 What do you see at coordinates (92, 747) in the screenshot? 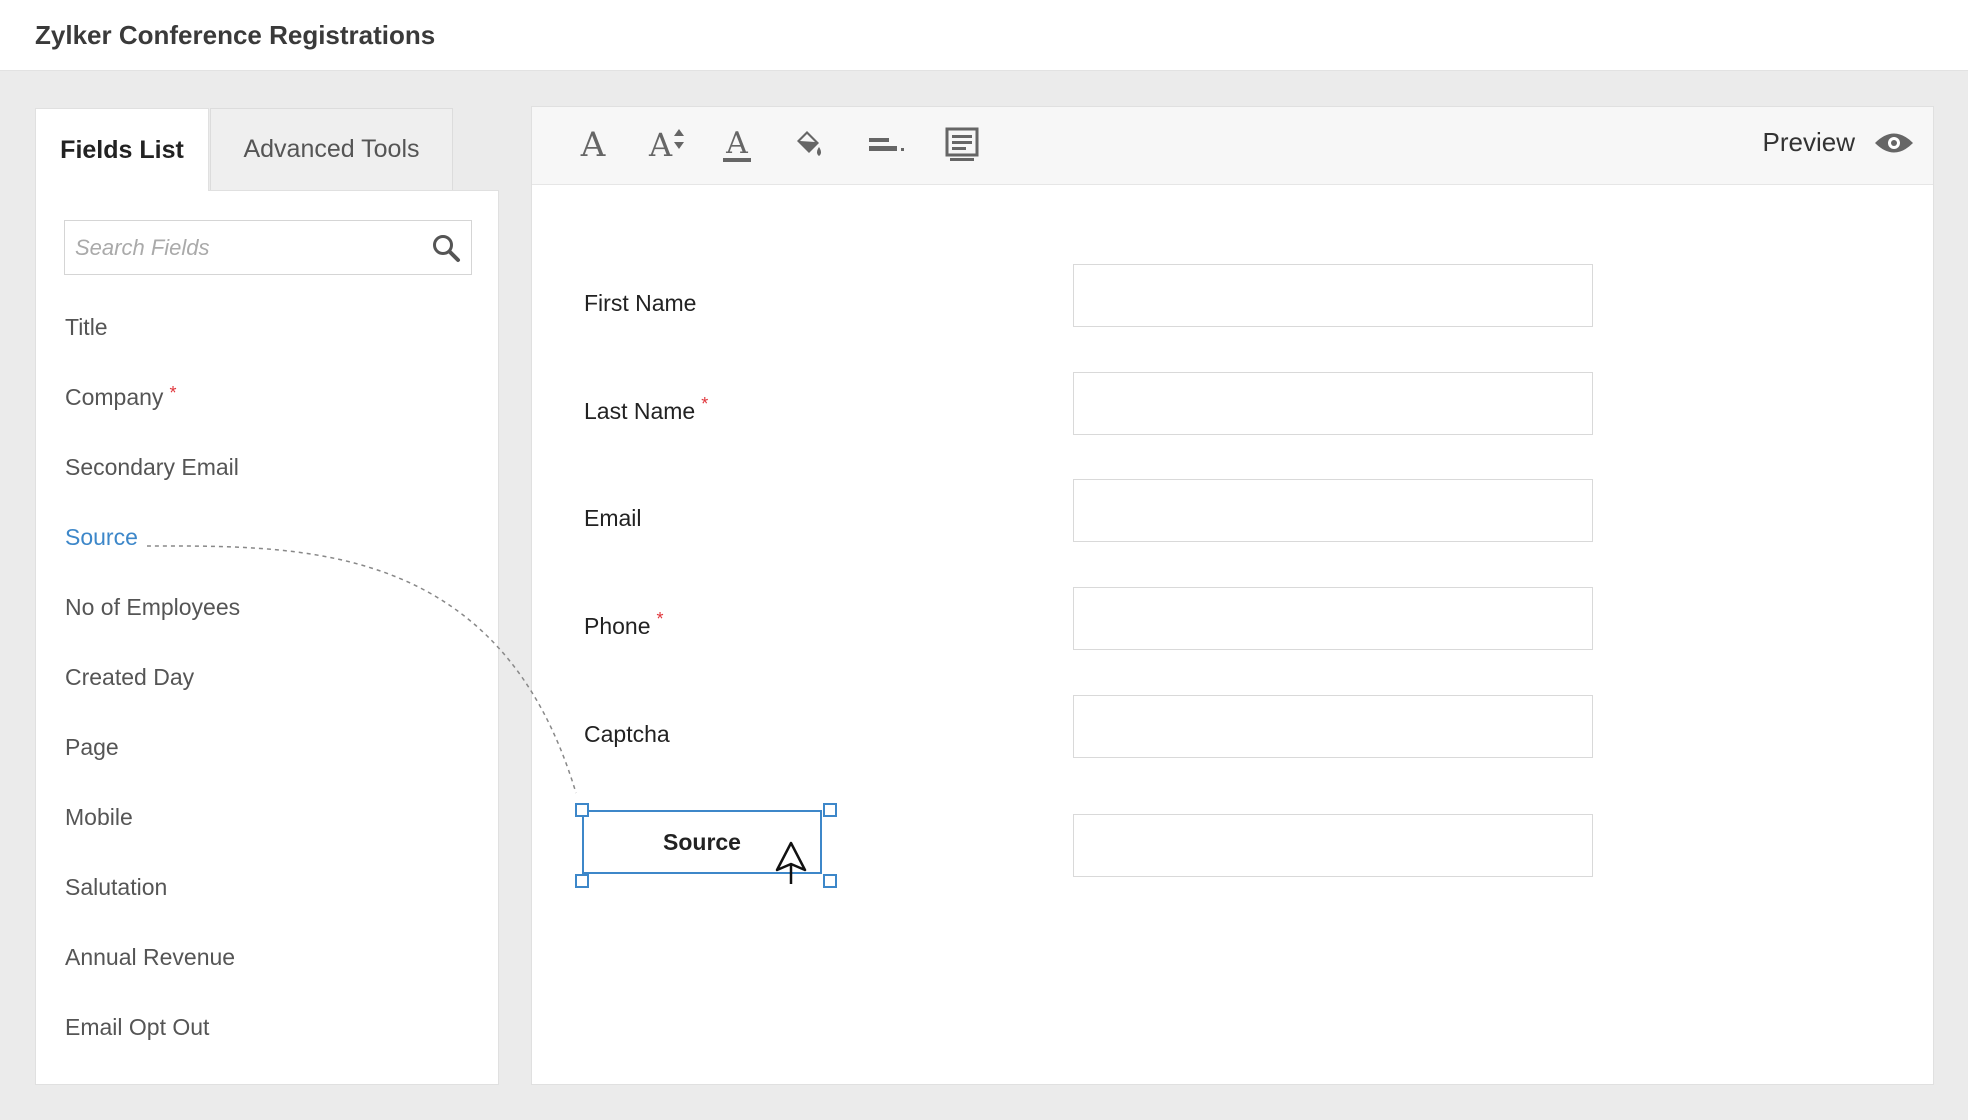
I see `field-list-item-label: Page` at bounding box center [92, 747].